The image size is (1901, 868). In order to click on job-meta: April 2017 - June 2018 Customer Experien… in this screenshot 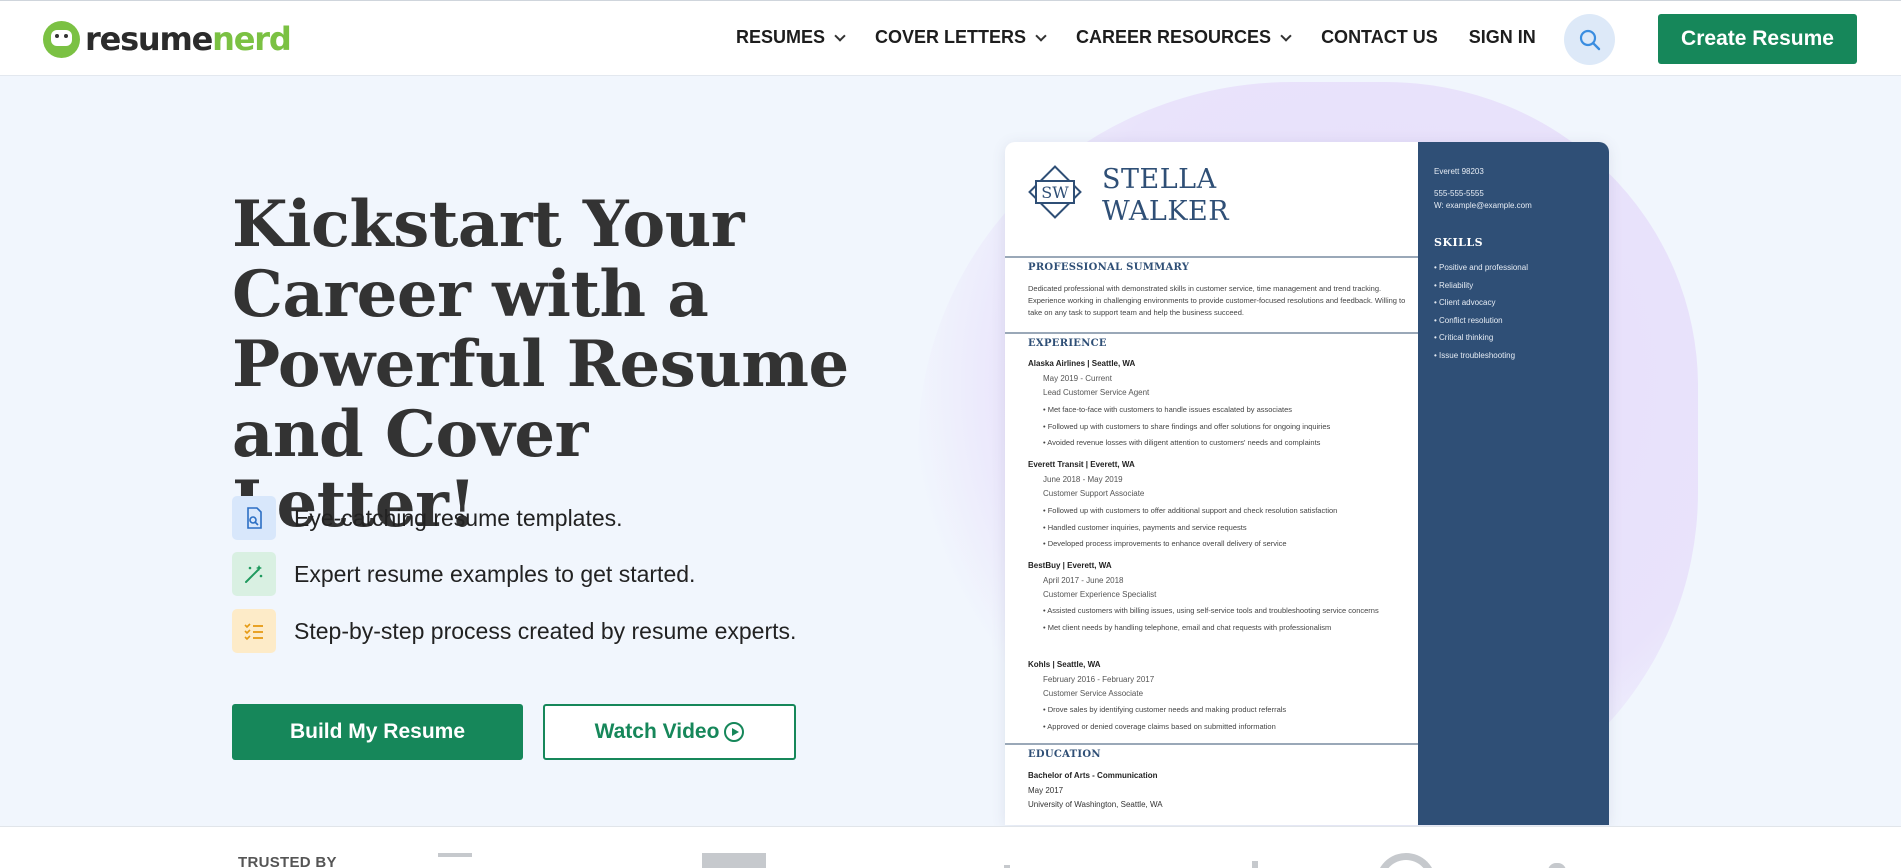, I will do `click(1100, 587)`.